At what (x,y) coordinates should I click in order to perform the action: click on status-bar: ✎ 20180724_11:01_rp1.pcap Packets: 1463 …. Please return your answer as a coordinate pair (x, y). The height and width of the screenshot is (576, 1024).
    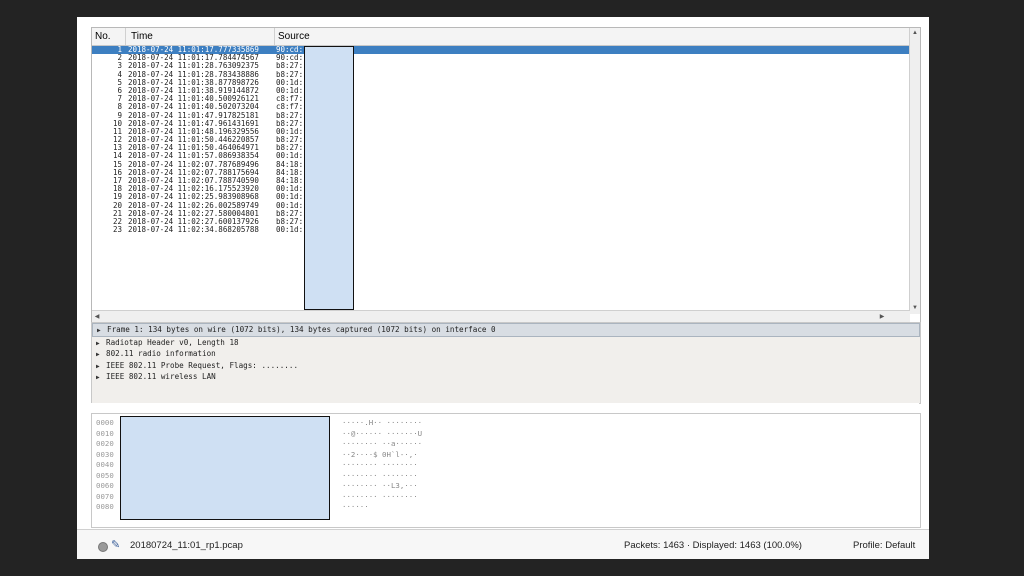
    Looking at the image, I should click on (503, 544).